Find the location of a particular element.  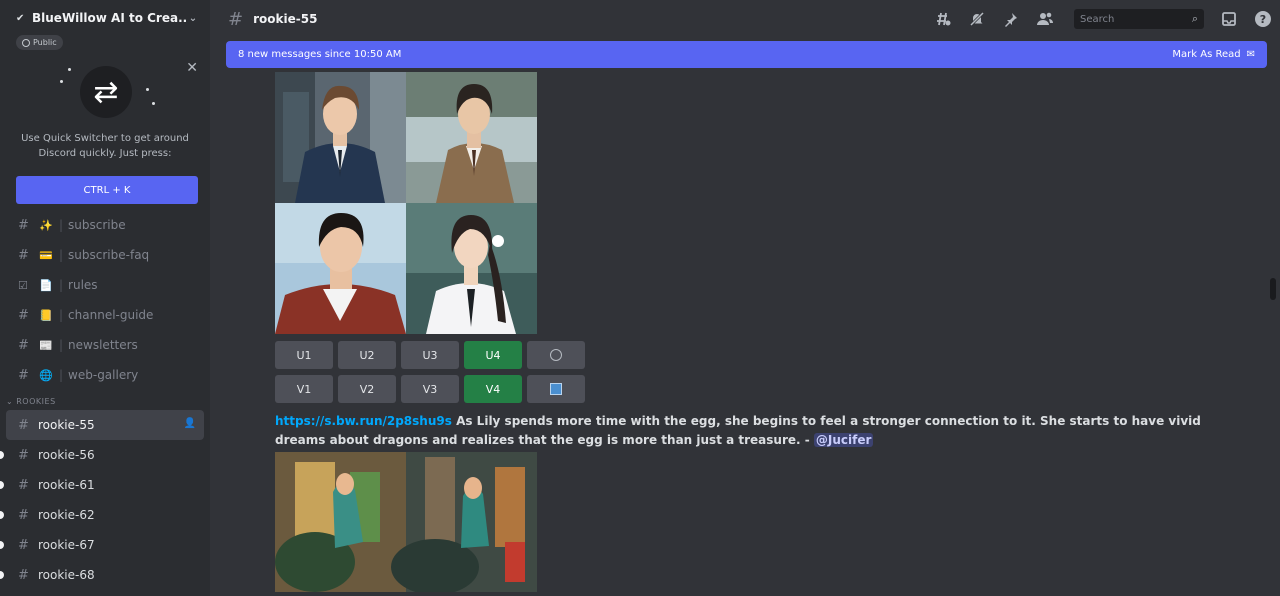

channel-label: web-gallery is located at coordinates (103, 375).